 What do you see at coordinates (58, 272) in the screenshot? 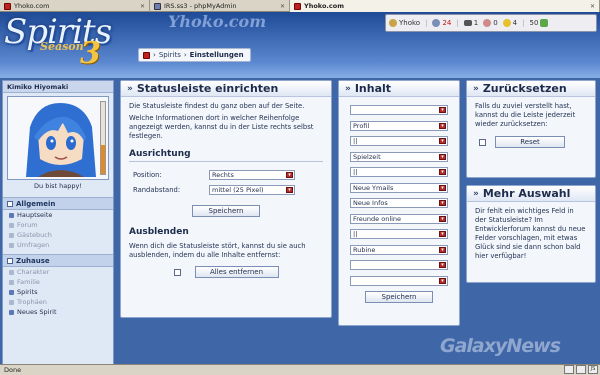
I see `sidebar-item-charakter: Charakter` at bounding box center [58, 272].